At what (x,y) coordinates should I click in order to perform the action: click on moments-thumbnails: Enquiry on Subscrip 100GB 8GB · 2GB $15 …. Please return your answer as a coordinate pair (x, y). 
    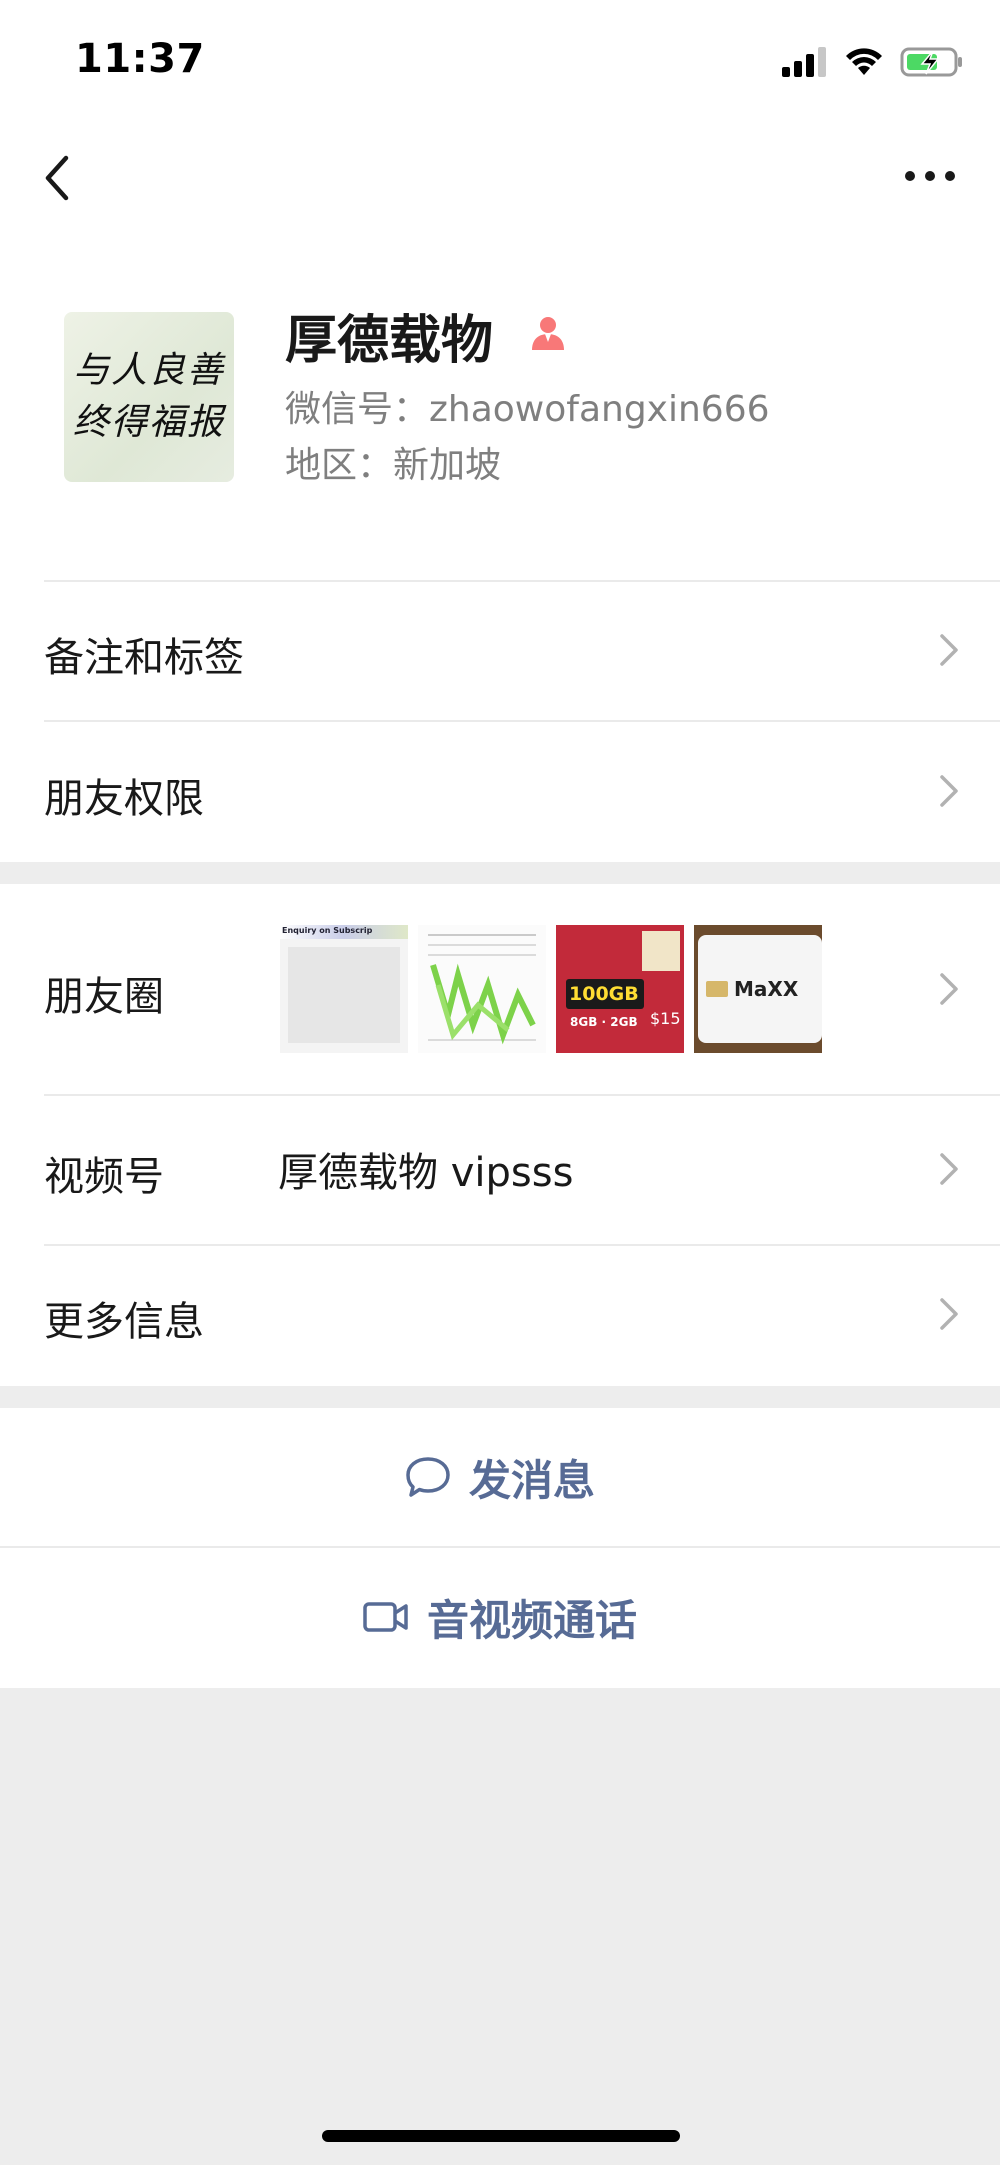
    Looking at the image, I should click on (551, 989).